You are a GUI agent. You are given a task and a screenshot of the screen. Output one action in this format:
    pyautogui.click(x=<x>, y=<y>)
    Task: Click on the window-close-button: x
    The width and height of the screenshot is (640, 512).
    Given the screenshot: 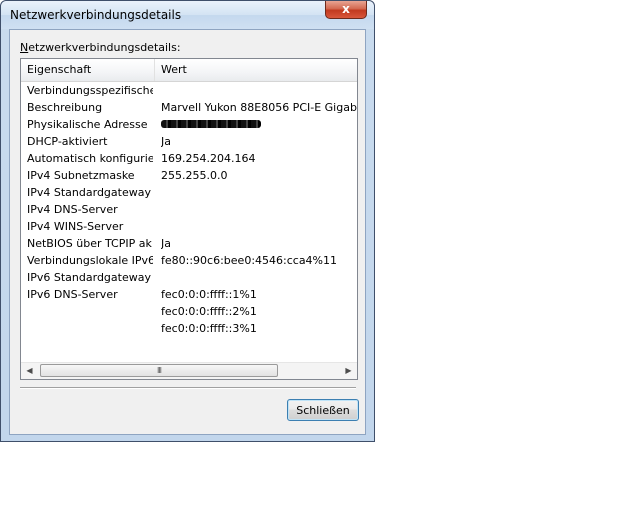 What is the action you would take?
    pyautogui.click(x=346, y=10)
    